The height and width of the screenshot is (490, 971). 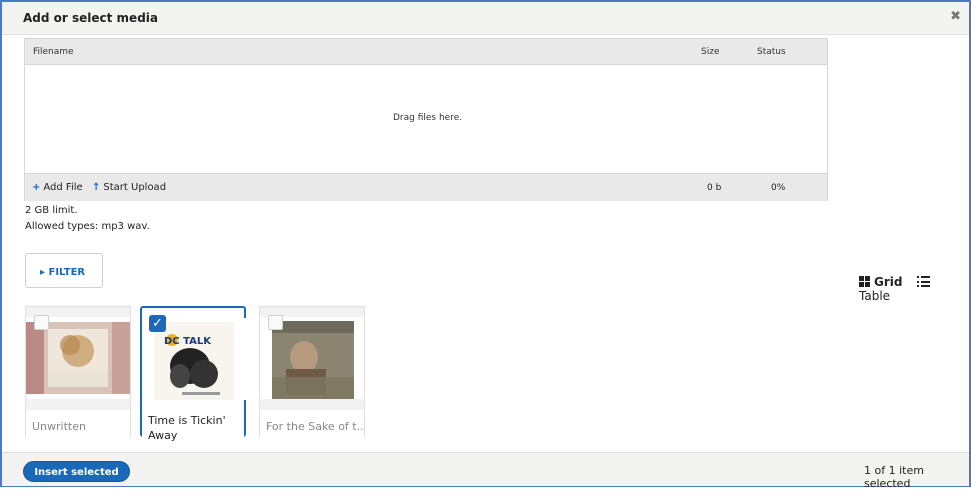 I want to click on column-status: Status, so click(x=771, y=52).